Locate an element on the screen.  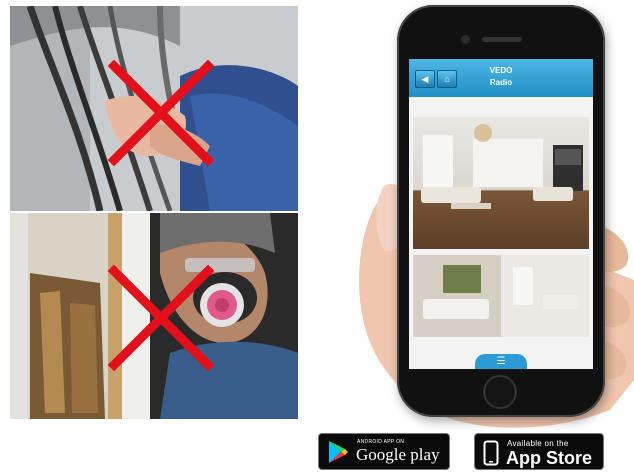
bedroom-camera-view is located at coordinates (501, 296).